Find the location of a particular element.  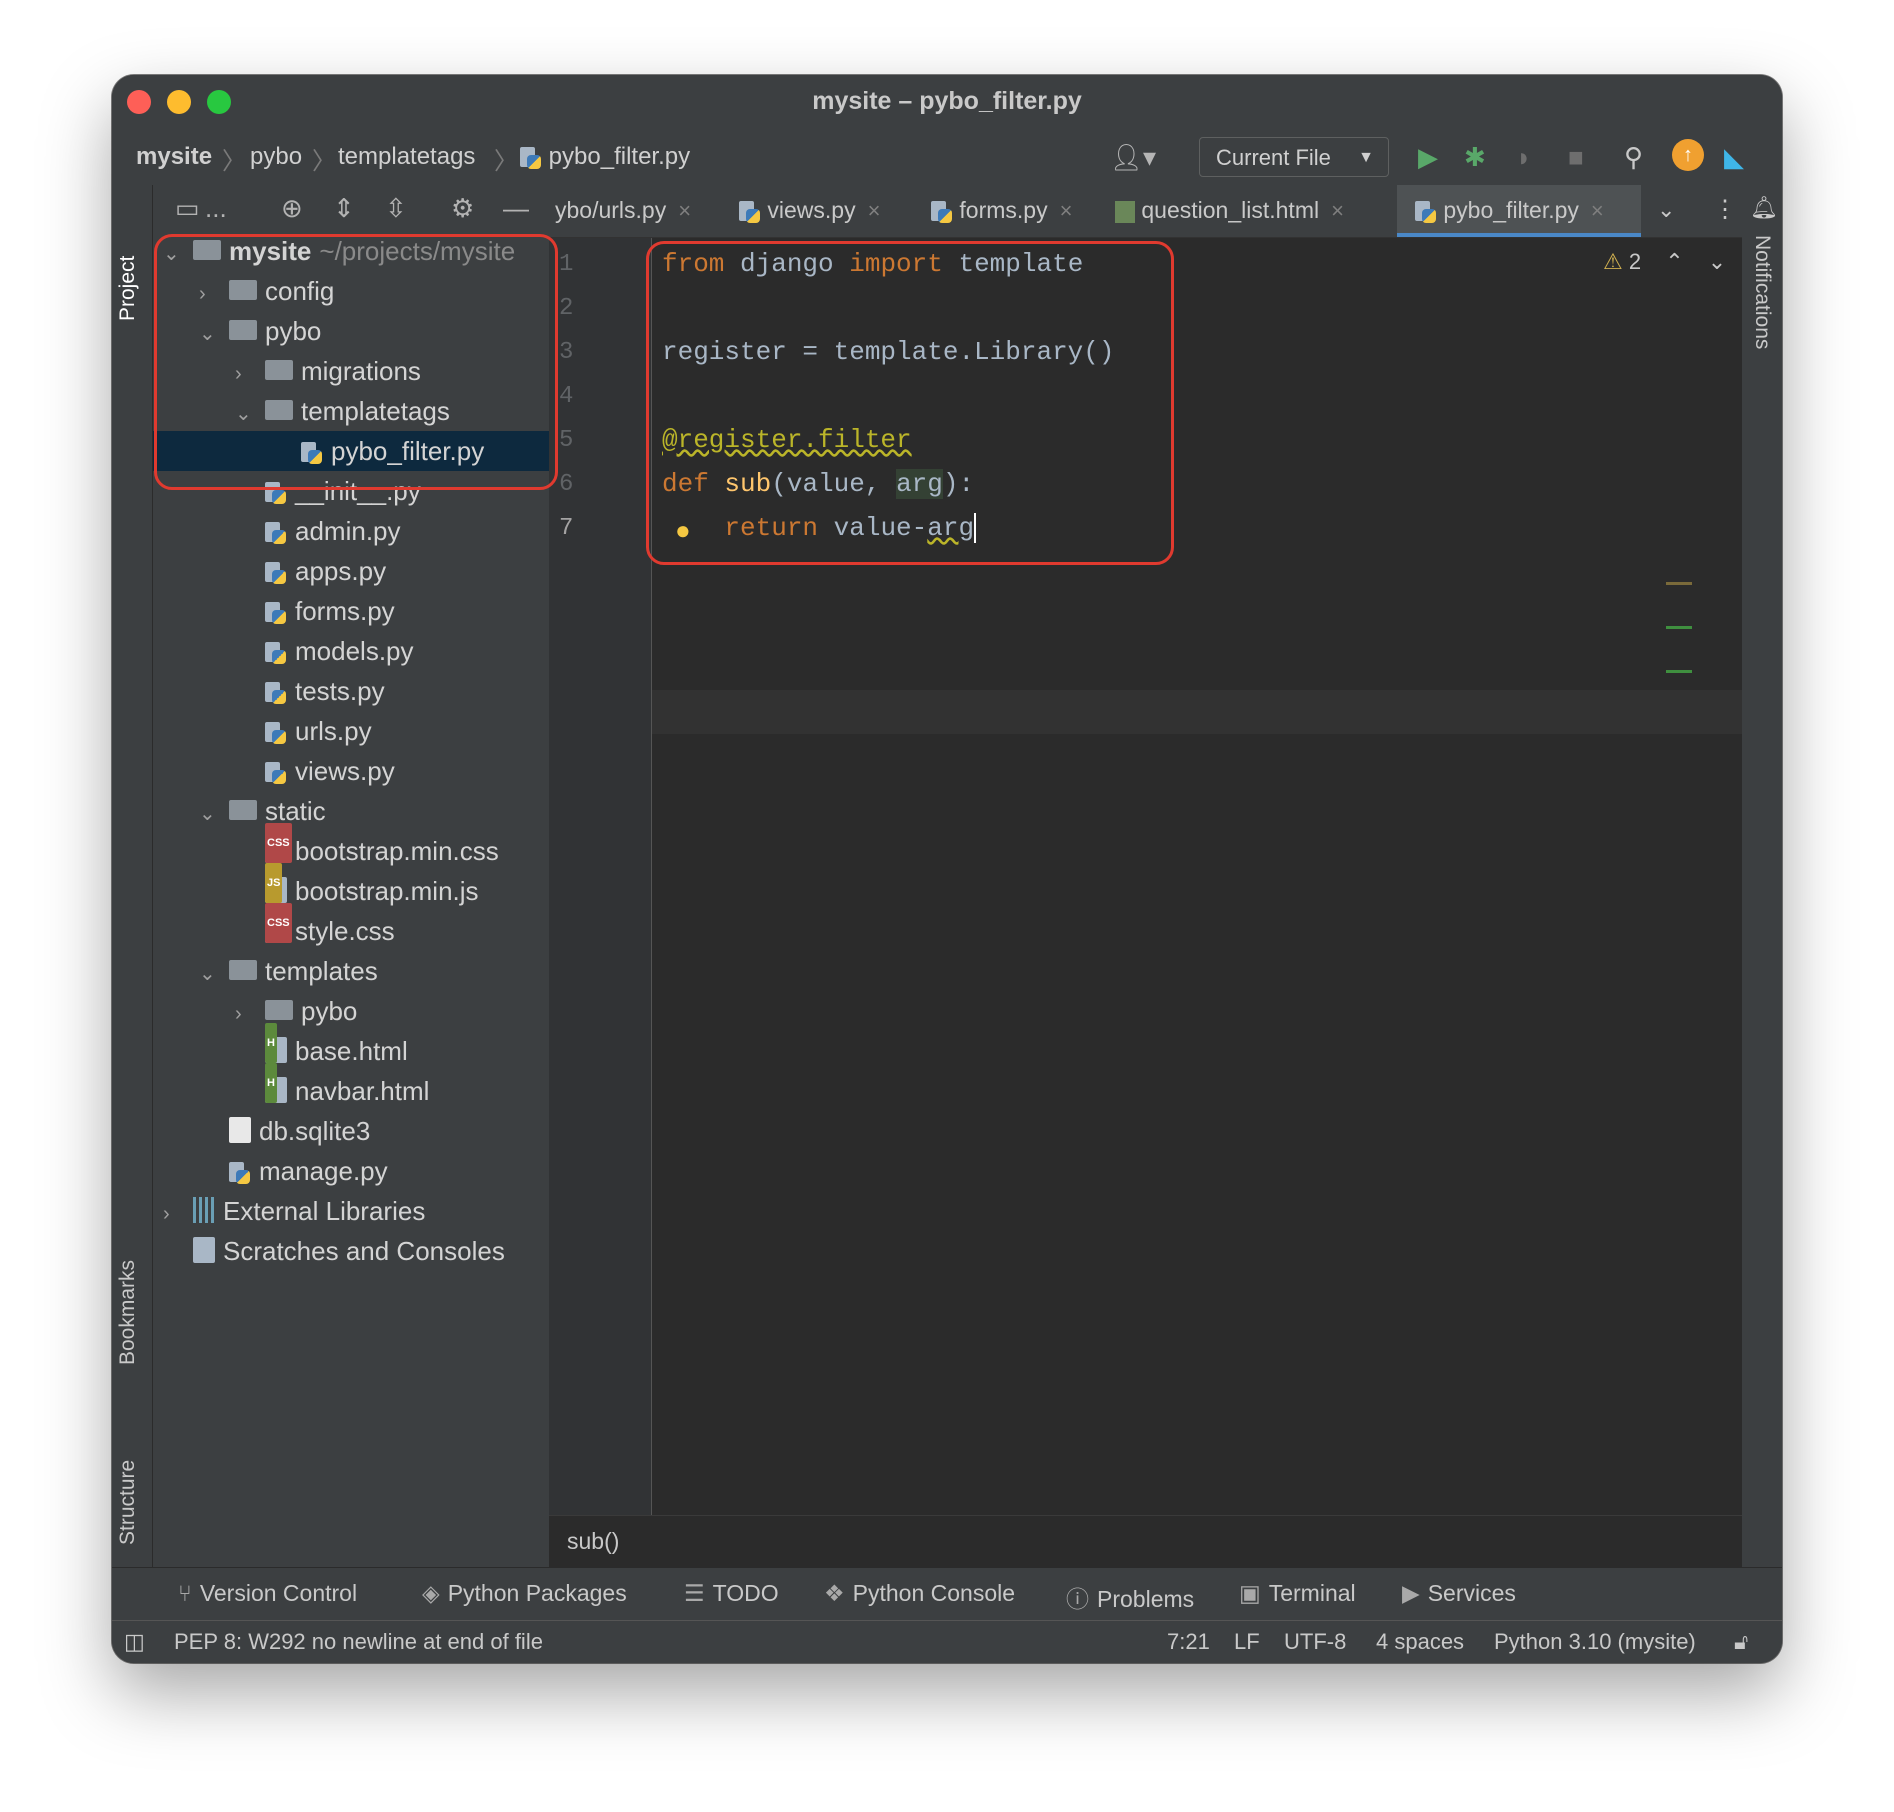

tree-item: ⌄ static is located at coordinates (262, 811).